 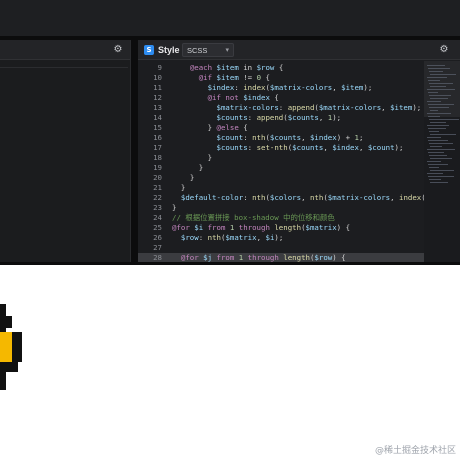 I want to click on code-line: 10 @if $item != 0 {, so click(x=281, y=78).